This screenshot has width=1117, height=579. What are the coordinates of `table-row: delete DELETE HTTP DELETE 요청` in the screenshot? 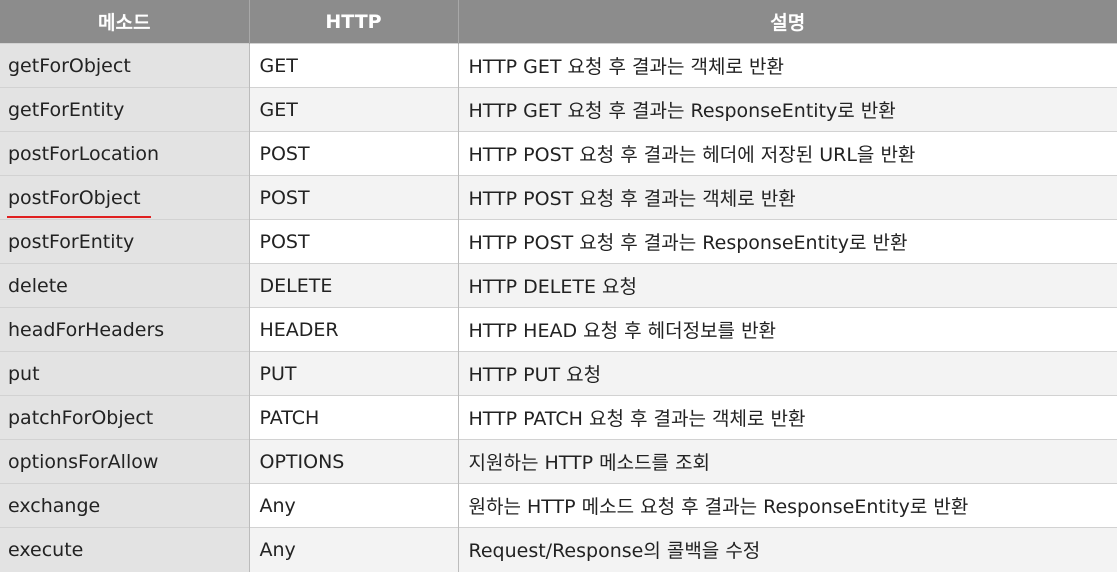 It's located at (558, 285).